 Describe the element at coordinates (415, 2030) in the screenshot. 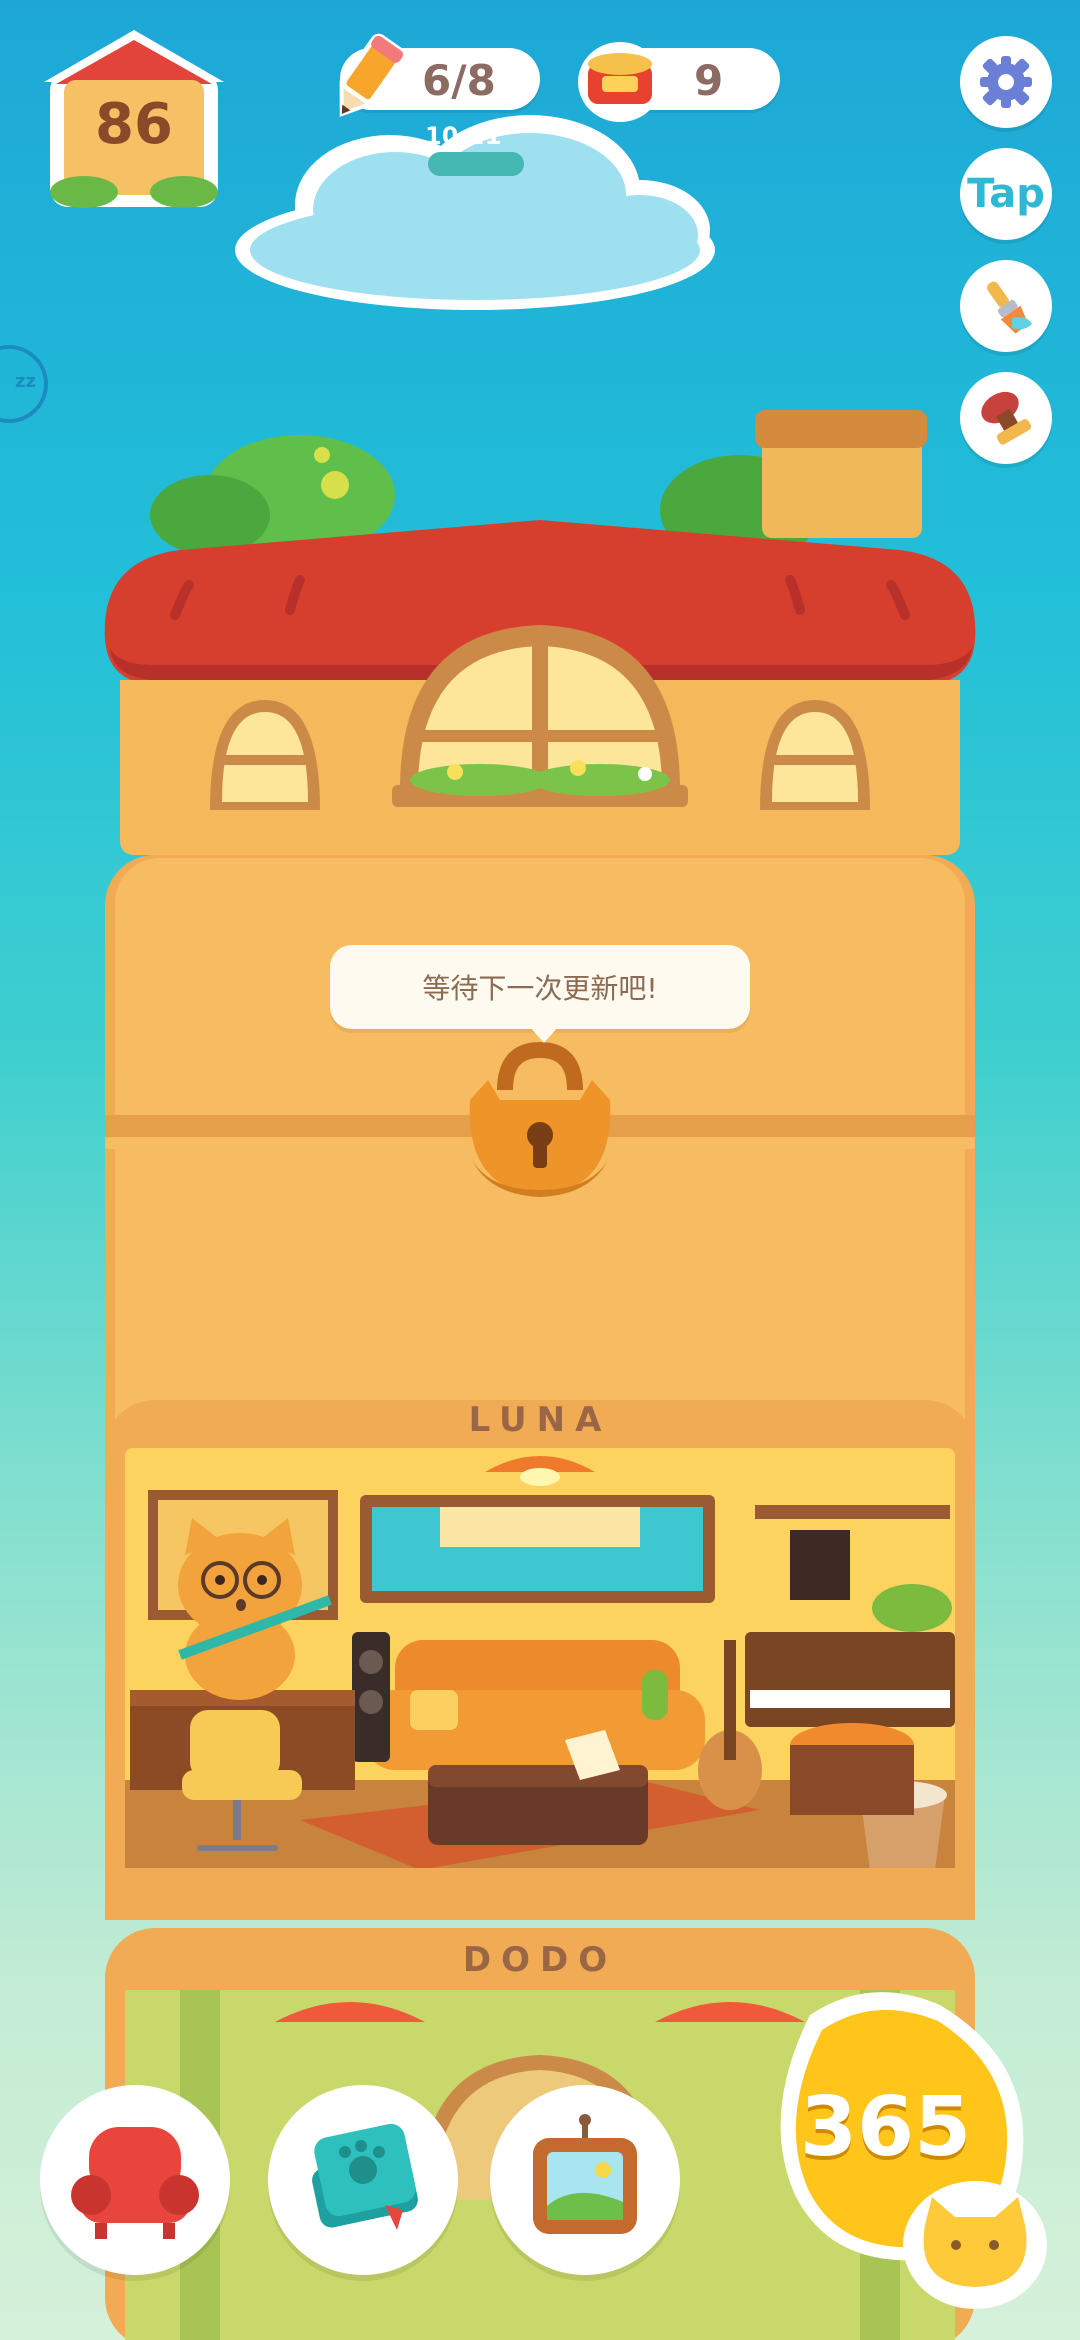

I see `room-dodo` at that location.